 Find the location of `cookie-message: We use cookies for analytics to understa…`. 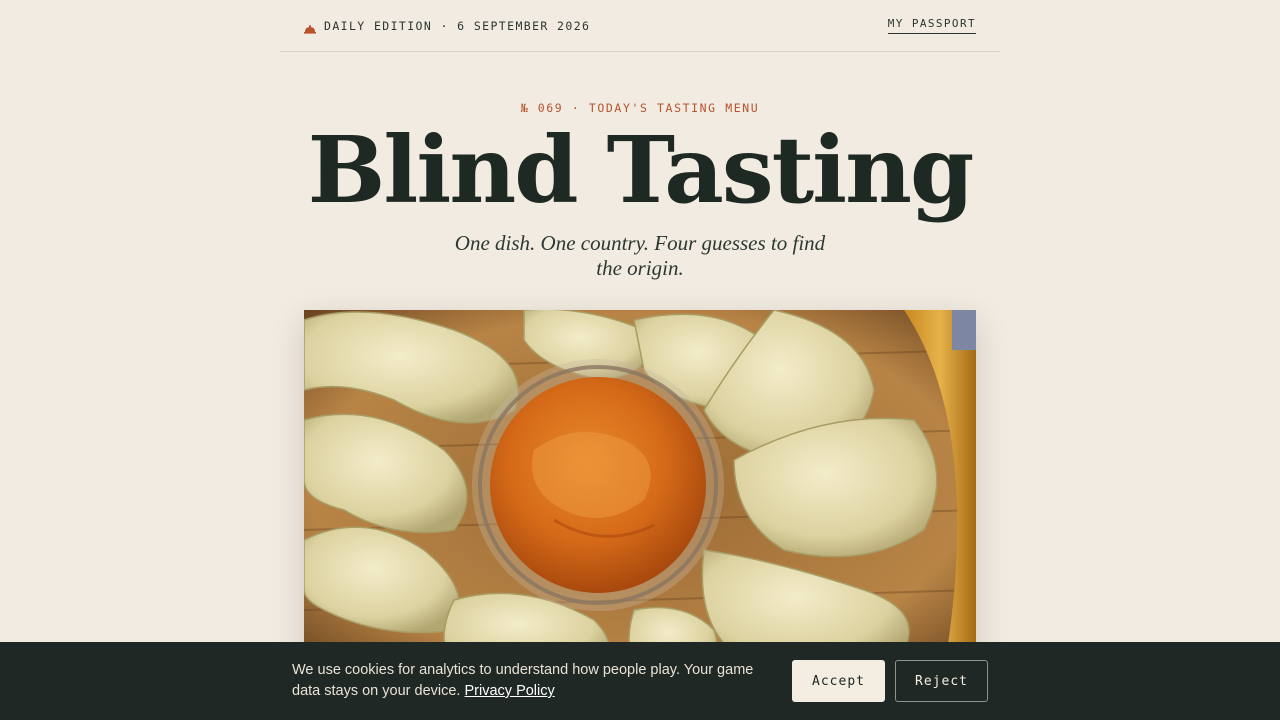

cookie-message: We use cookies for analytics to understa… is located at coordinates (527, 681).